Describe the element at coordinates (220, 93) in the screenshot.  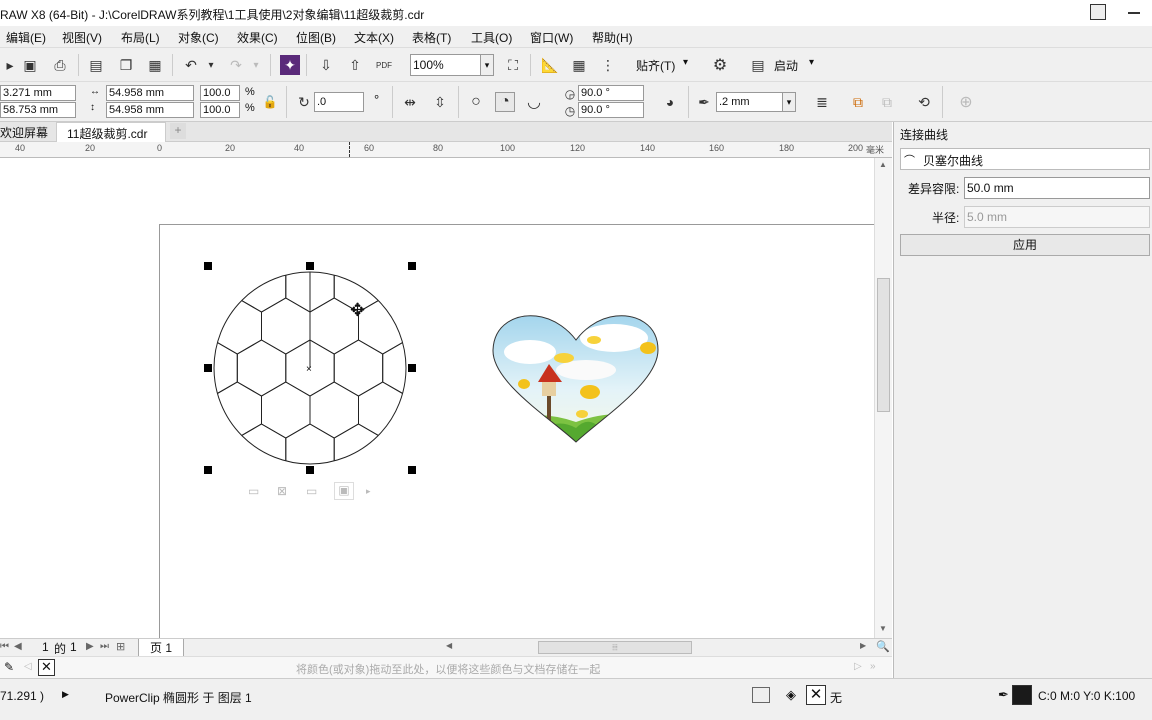
I see `scale-x-field: 100.0` at that location.